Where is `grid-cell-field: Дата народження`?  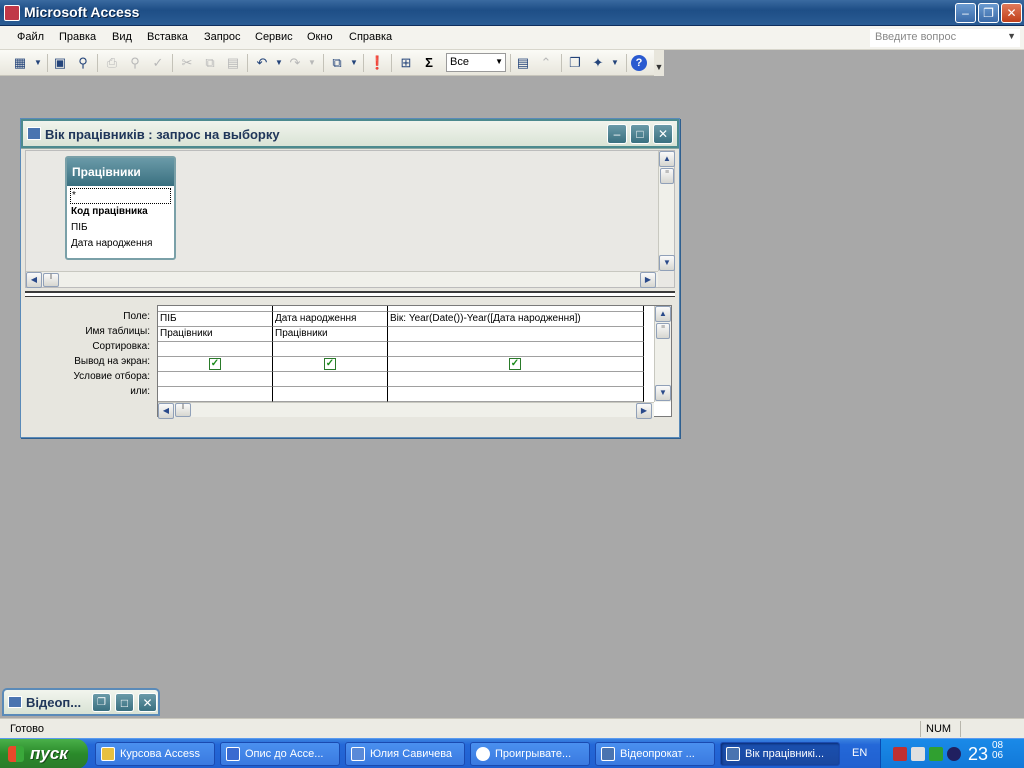
grid-cell-field: Дата народження is located at coordinates (330, 319).